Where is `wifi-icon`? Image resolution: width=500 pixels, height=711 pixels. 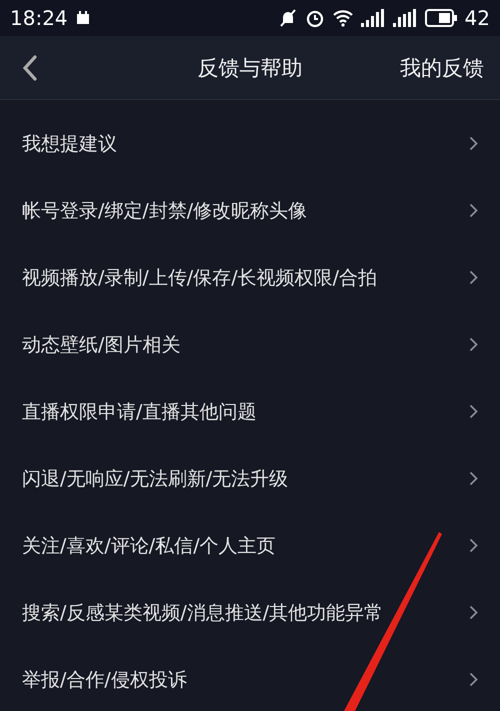 wifi-icon is located at coordinates (342, 18).